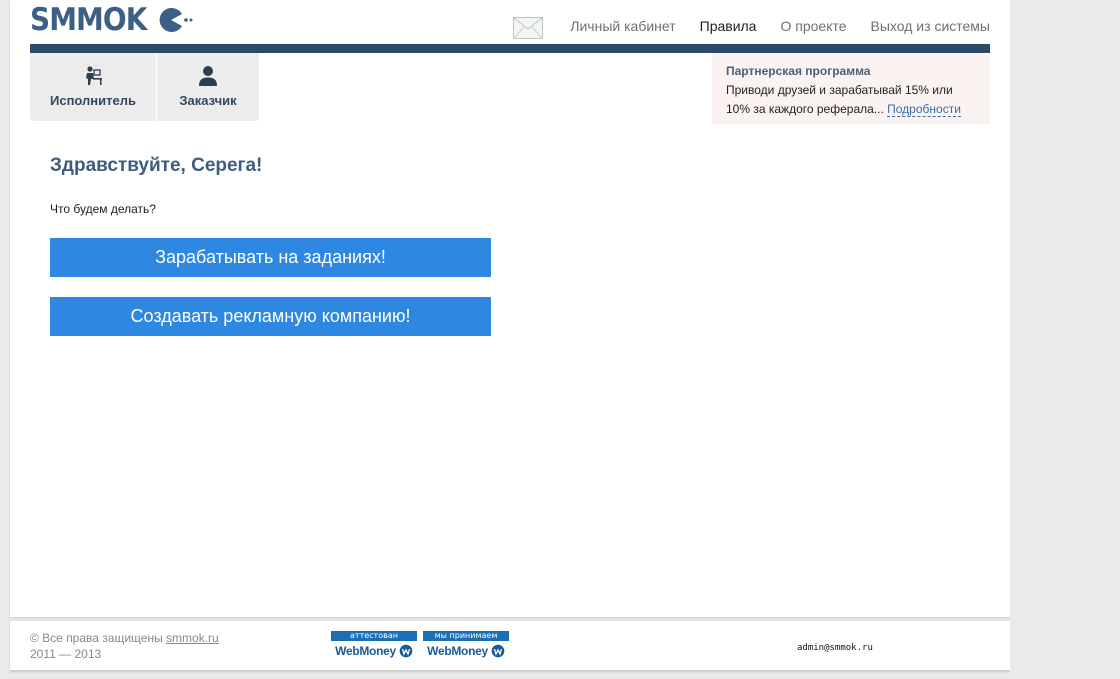 This screenshot has height=679, width=1120. I want to click on tab-customer-label: Заказчик, so click(208, 100).